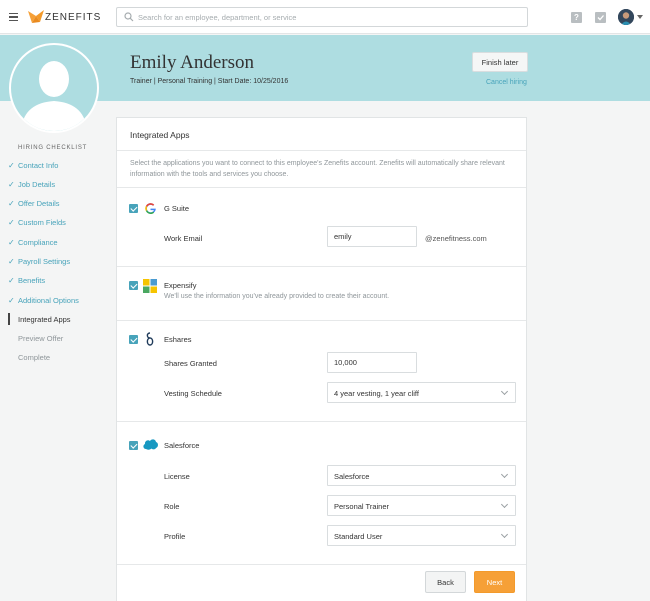 The image size is (650, 601). Describe the element at coordinates (34, 357) in the screenshot. I see `checklist-item-label: Complete` at that location.